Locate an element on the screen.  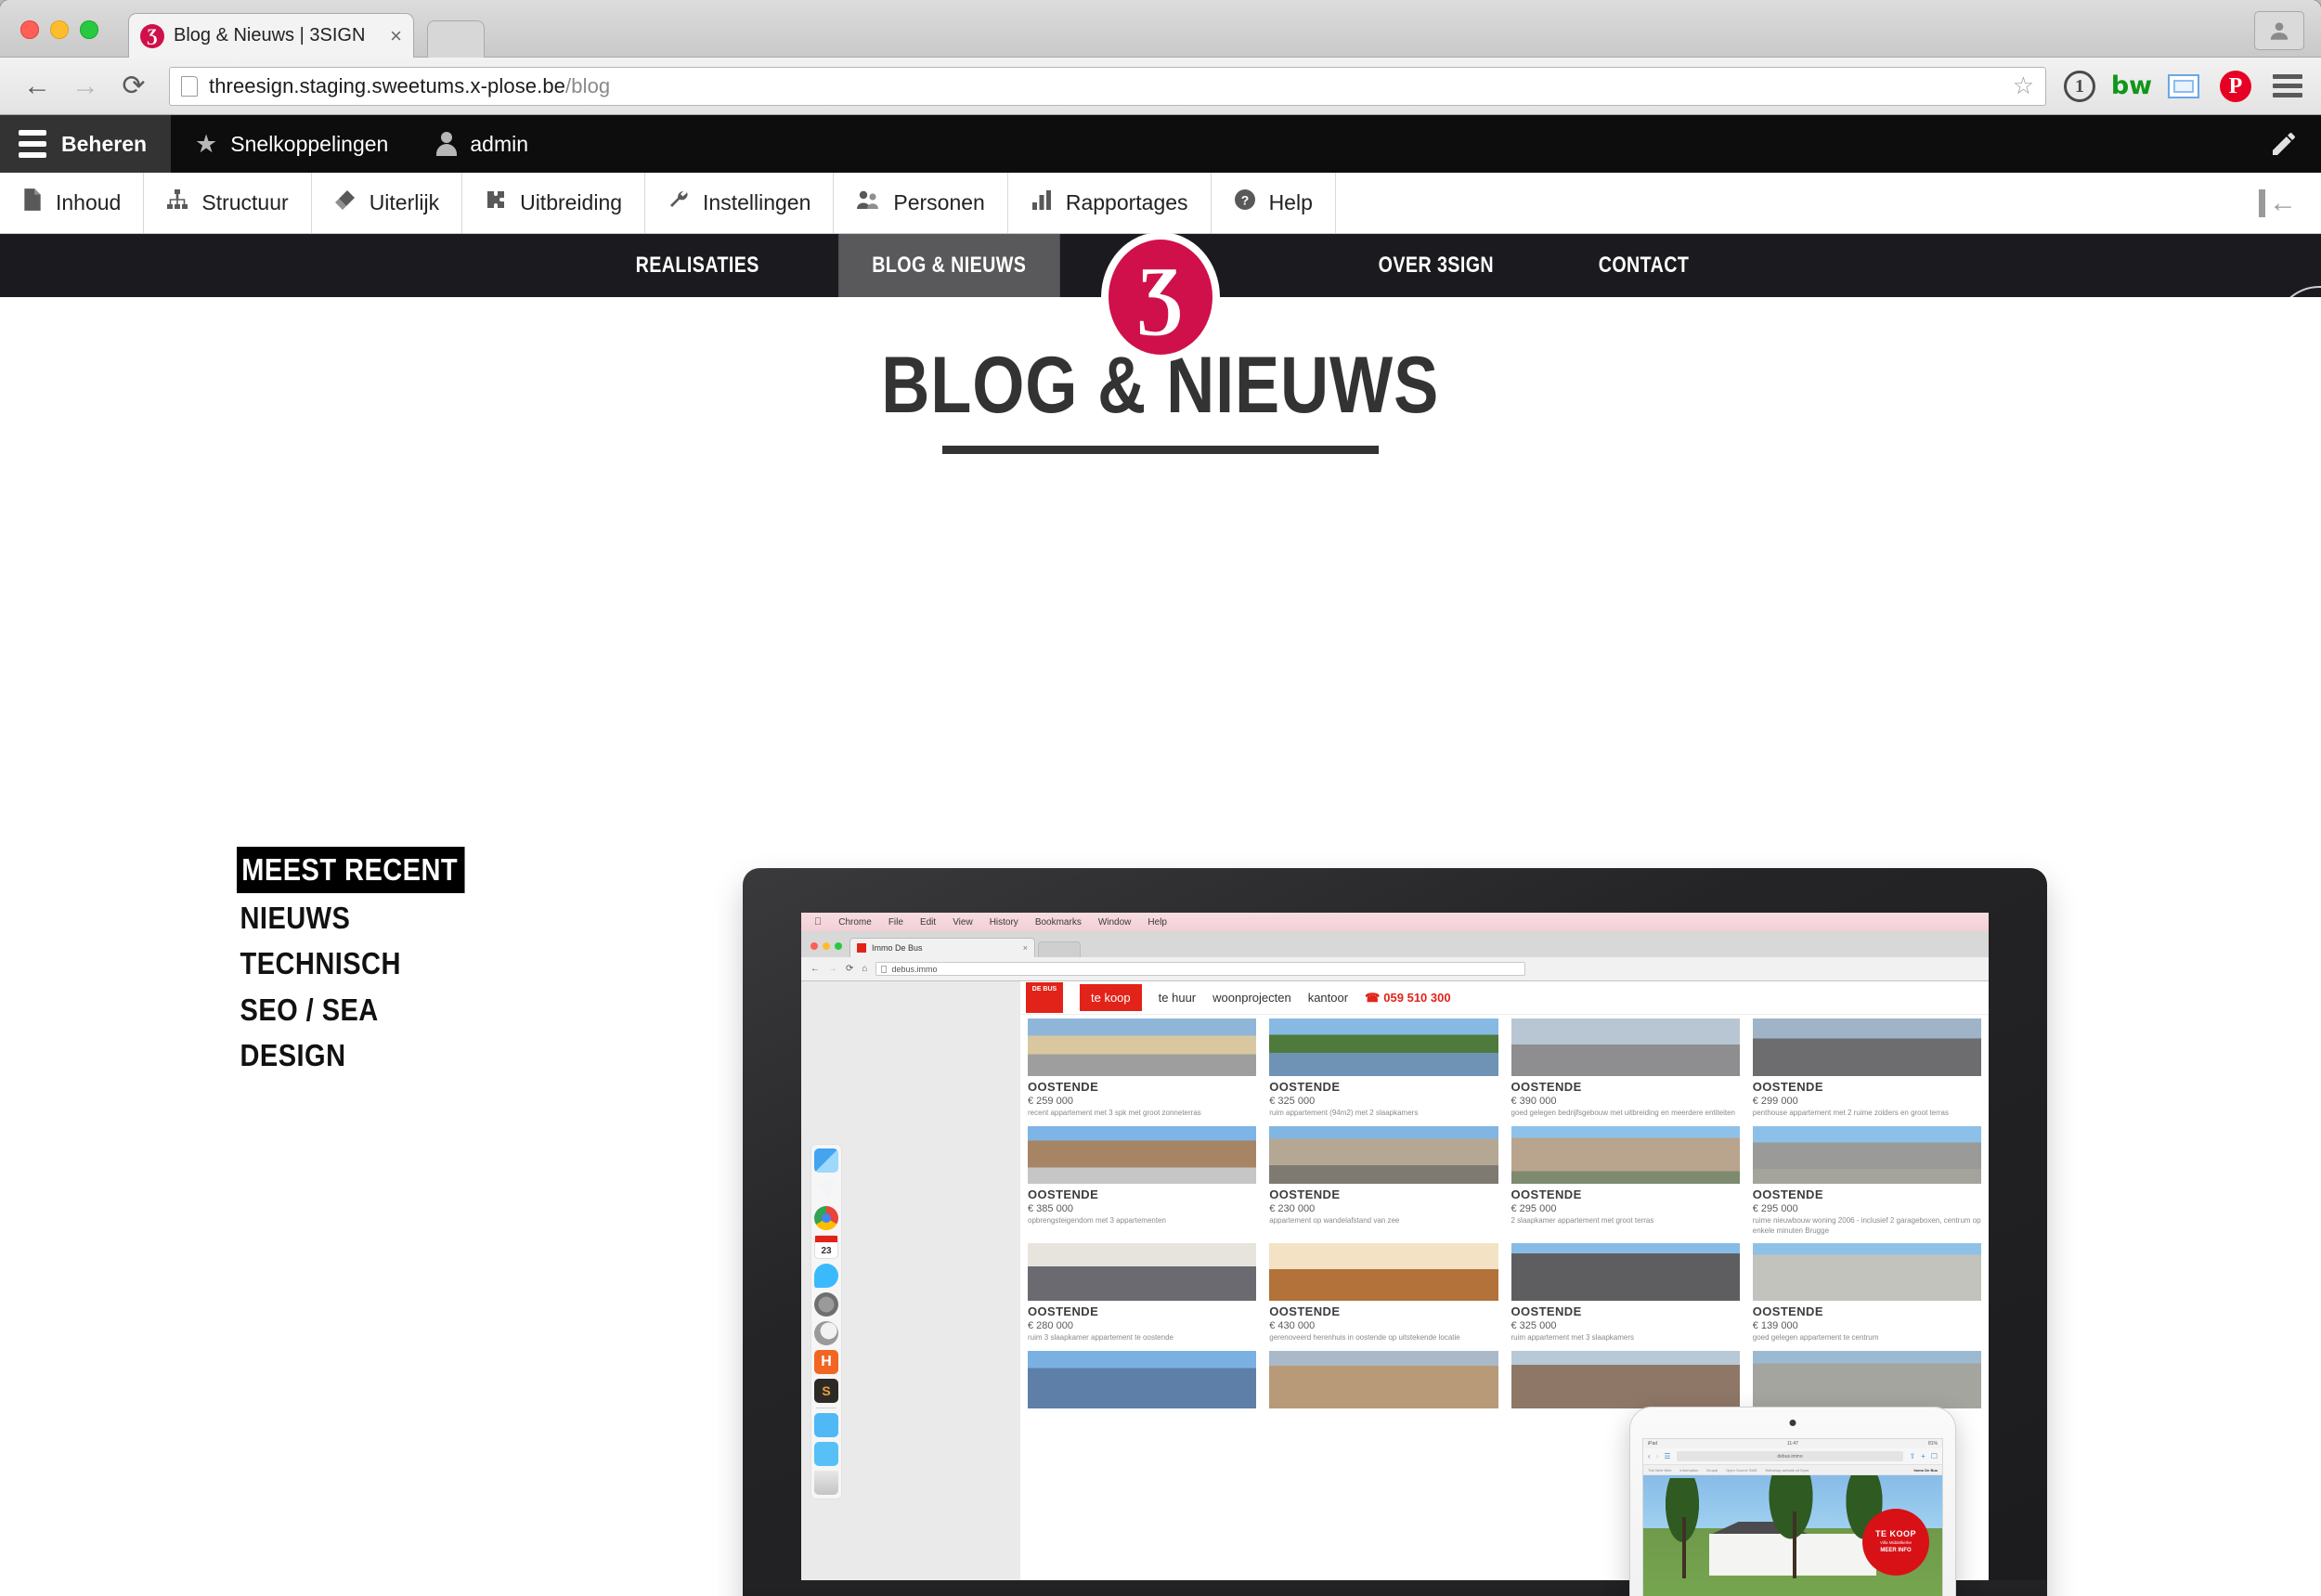
filter-design: DESIGN is located at coordinates (293, 1055).